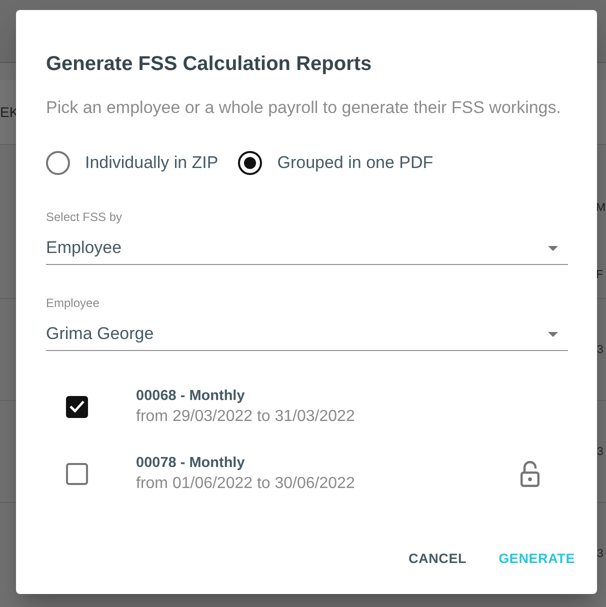 This screenshot has width=606, height=607. Describe the element at coordinates (209, 64) in the screenshot. I see `dialog-title: Generate FSS Calculation Reports` at that location.